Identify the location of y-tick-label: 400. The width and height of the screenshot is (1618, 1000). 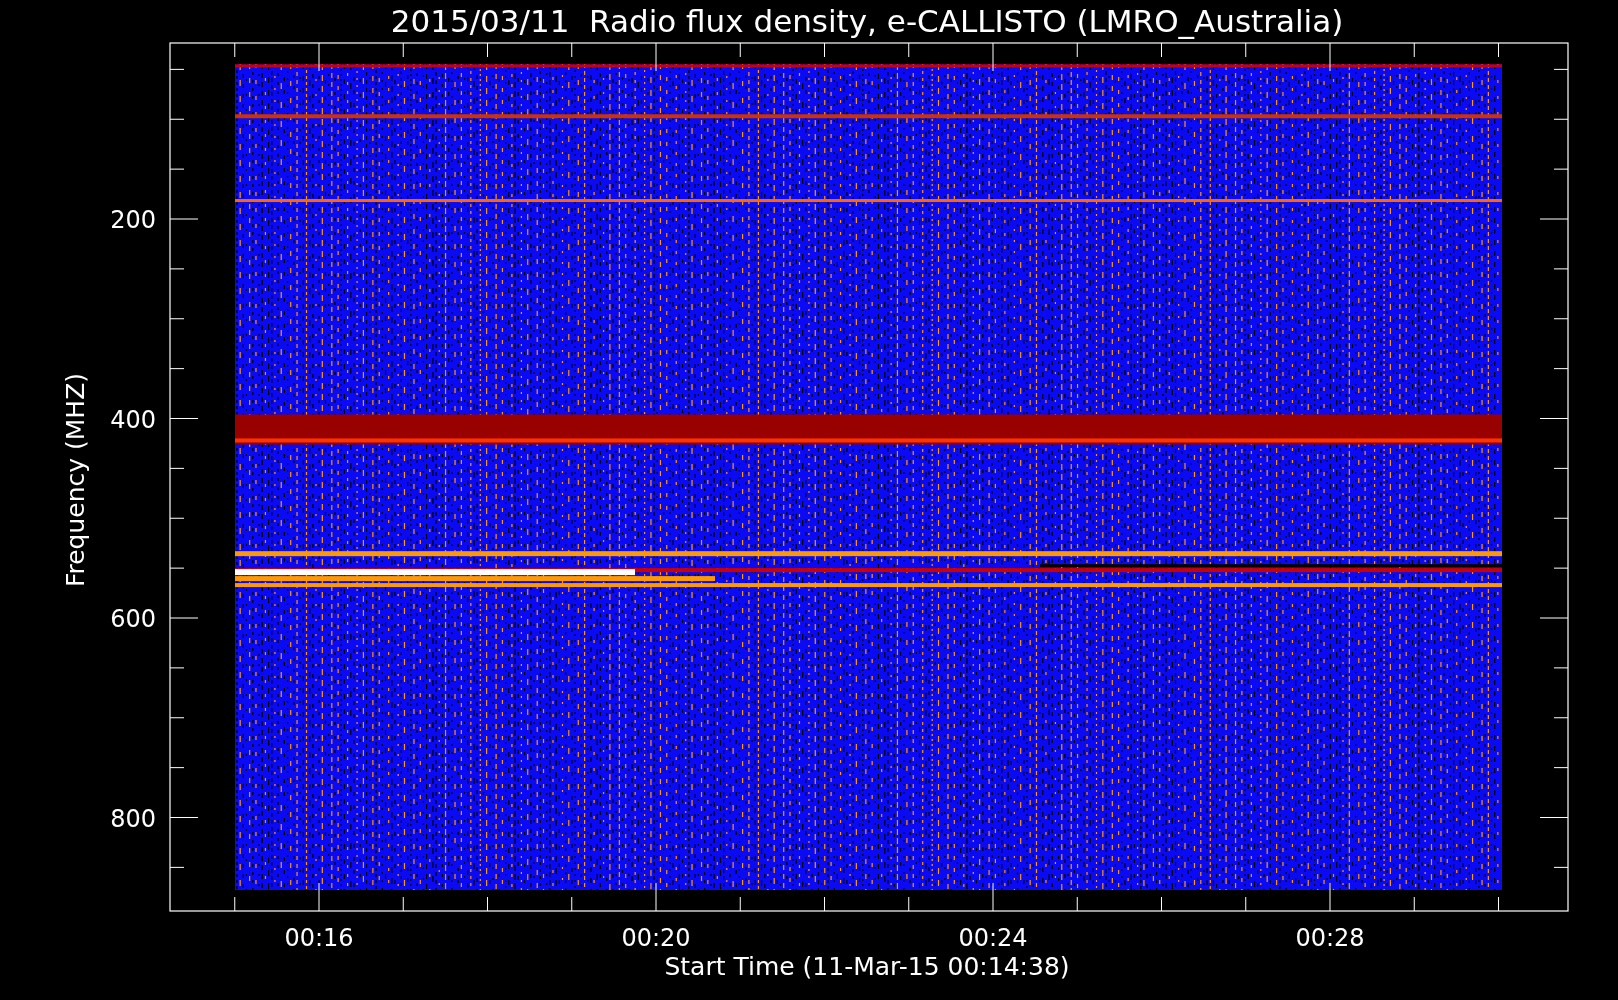
(133, 419).